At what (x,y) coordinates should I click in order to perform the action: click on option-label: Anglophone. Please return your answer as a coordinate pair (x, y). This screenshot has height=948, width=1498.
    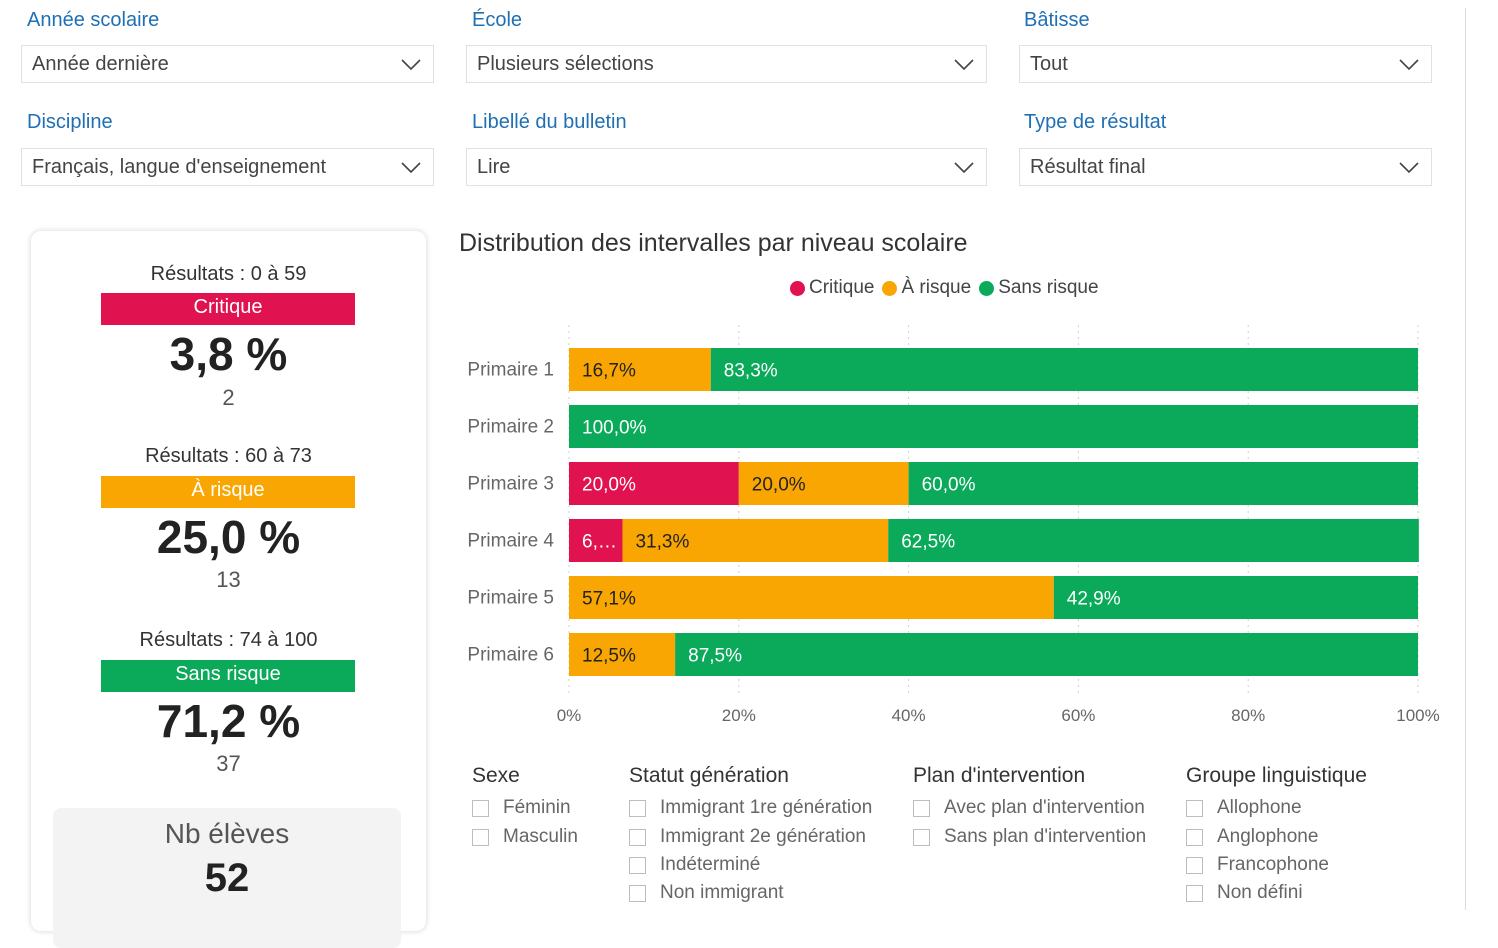
    Looking at the image, I should click on (1268, 836).